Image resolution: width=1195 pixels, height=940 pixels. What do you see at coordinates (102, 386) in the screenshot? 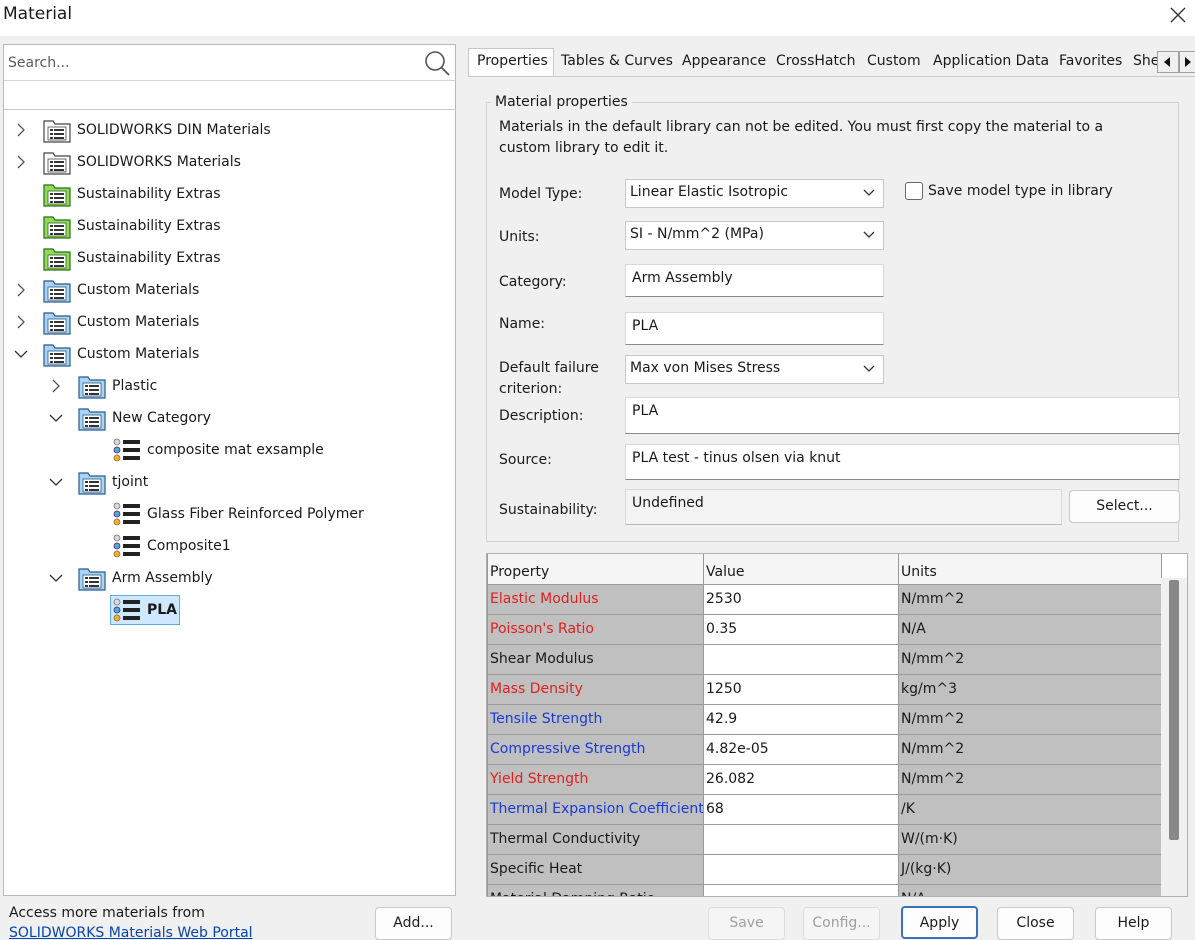
I see `tree-item-category: Plastic` at bounding box center [102, 386].